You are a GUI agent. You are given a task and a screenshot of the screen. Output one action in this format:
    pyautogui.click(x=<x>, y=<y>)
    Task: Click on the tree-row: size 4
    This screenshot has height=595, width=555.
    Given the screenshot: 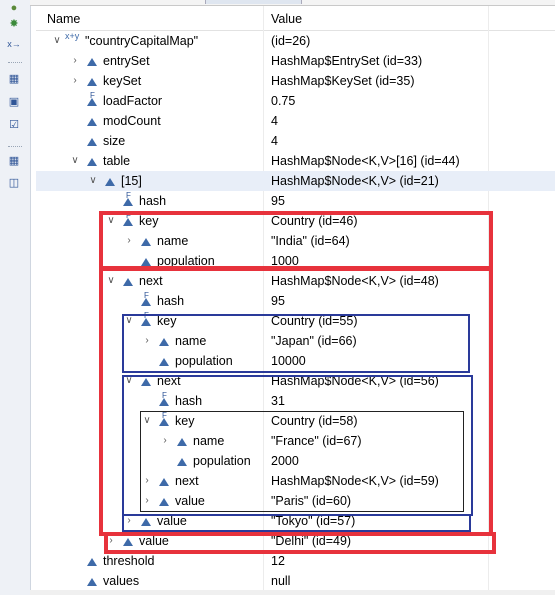 What is the action you would take?
    pyautogui.click(x=295, y=141)
    